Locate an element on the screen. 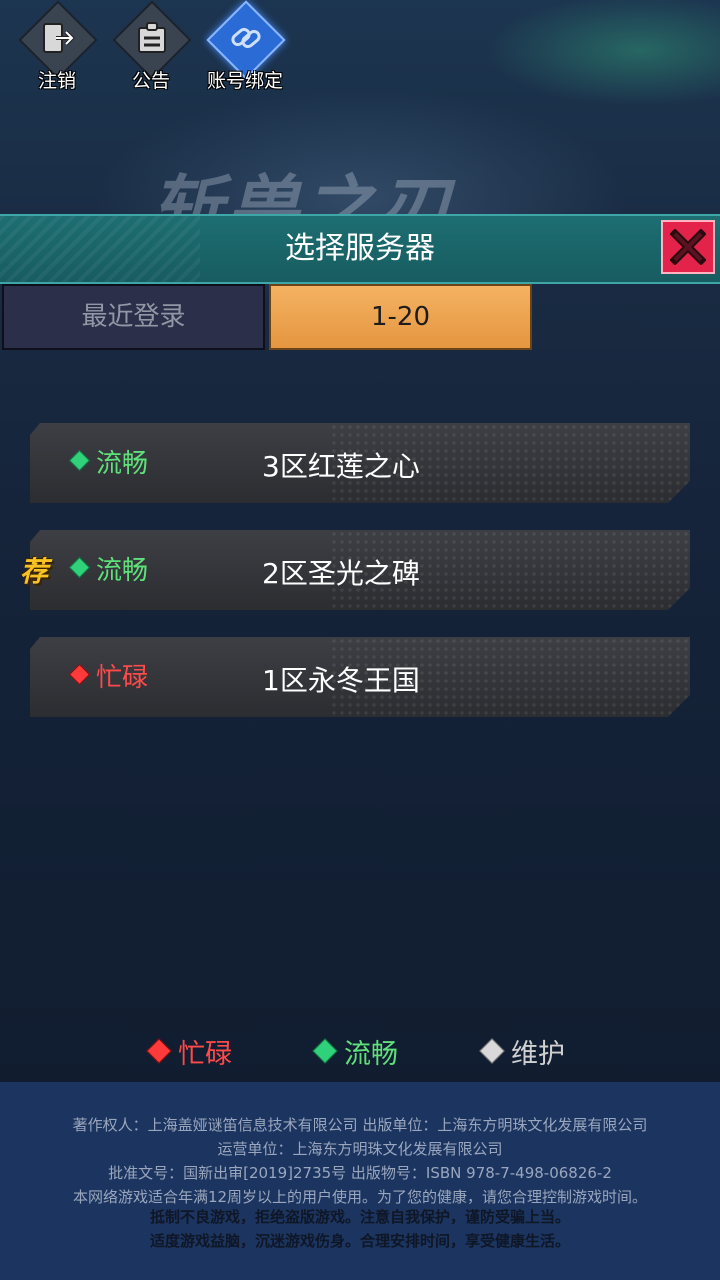 This screenshot has width=720, height=1280. legend-label: 流畅 is located at coordinates (371, 1054).